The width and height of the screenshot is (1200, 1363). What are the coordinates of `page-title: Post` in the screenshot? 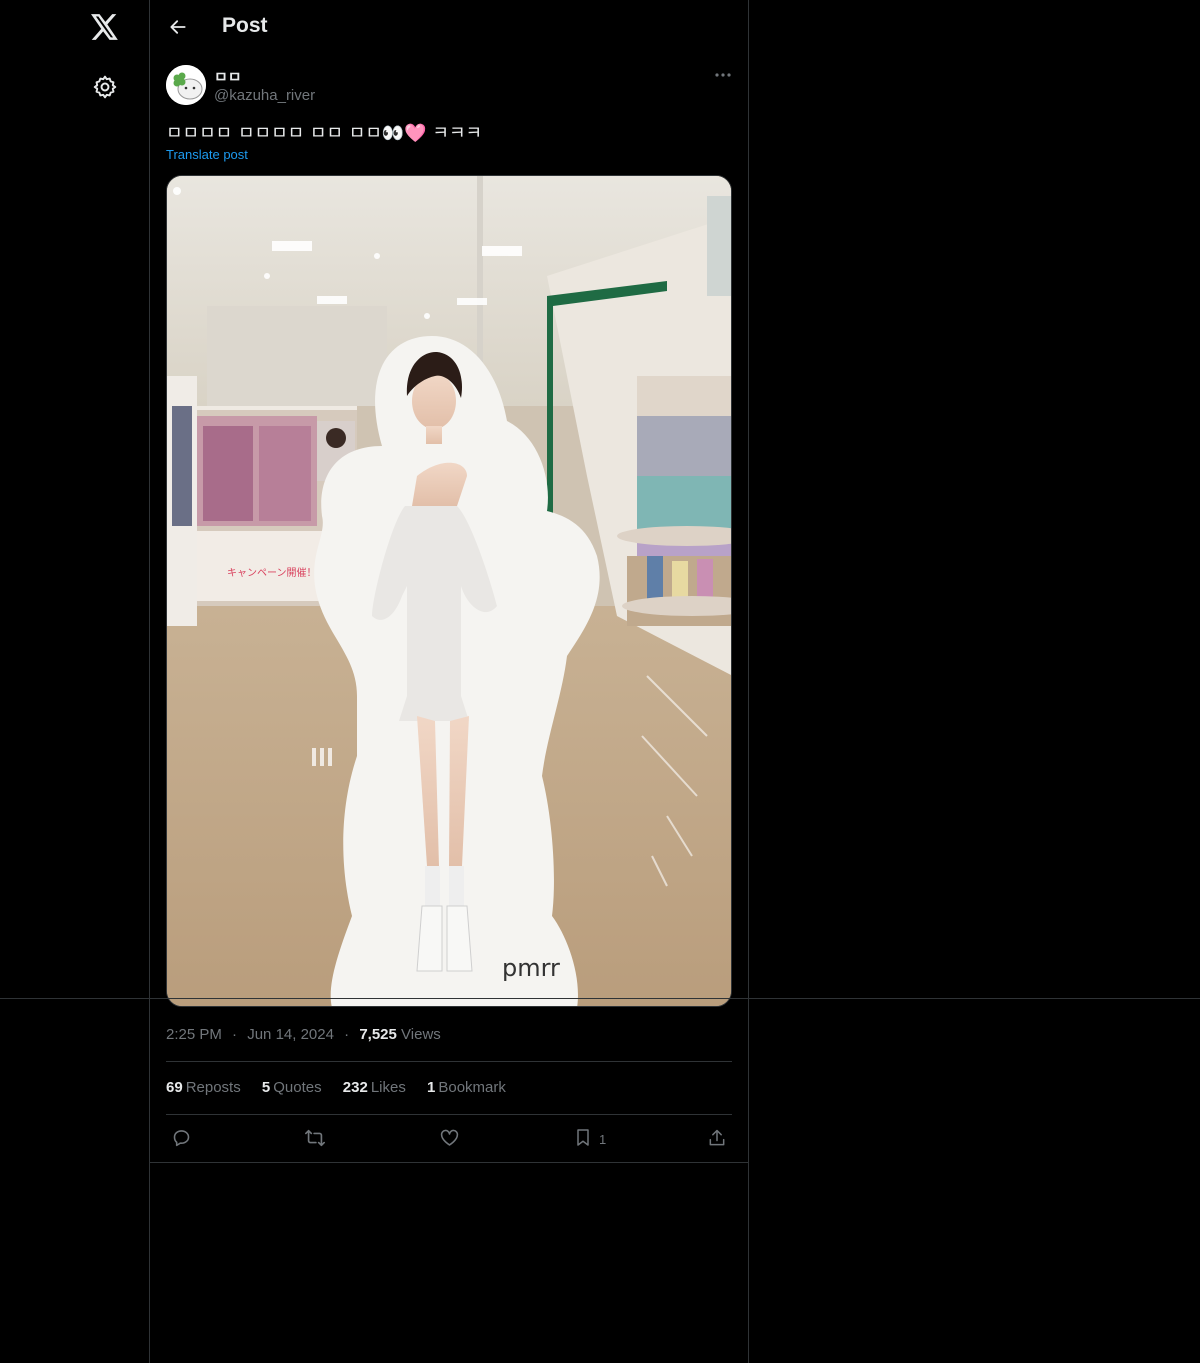 It's located at (245, 25).